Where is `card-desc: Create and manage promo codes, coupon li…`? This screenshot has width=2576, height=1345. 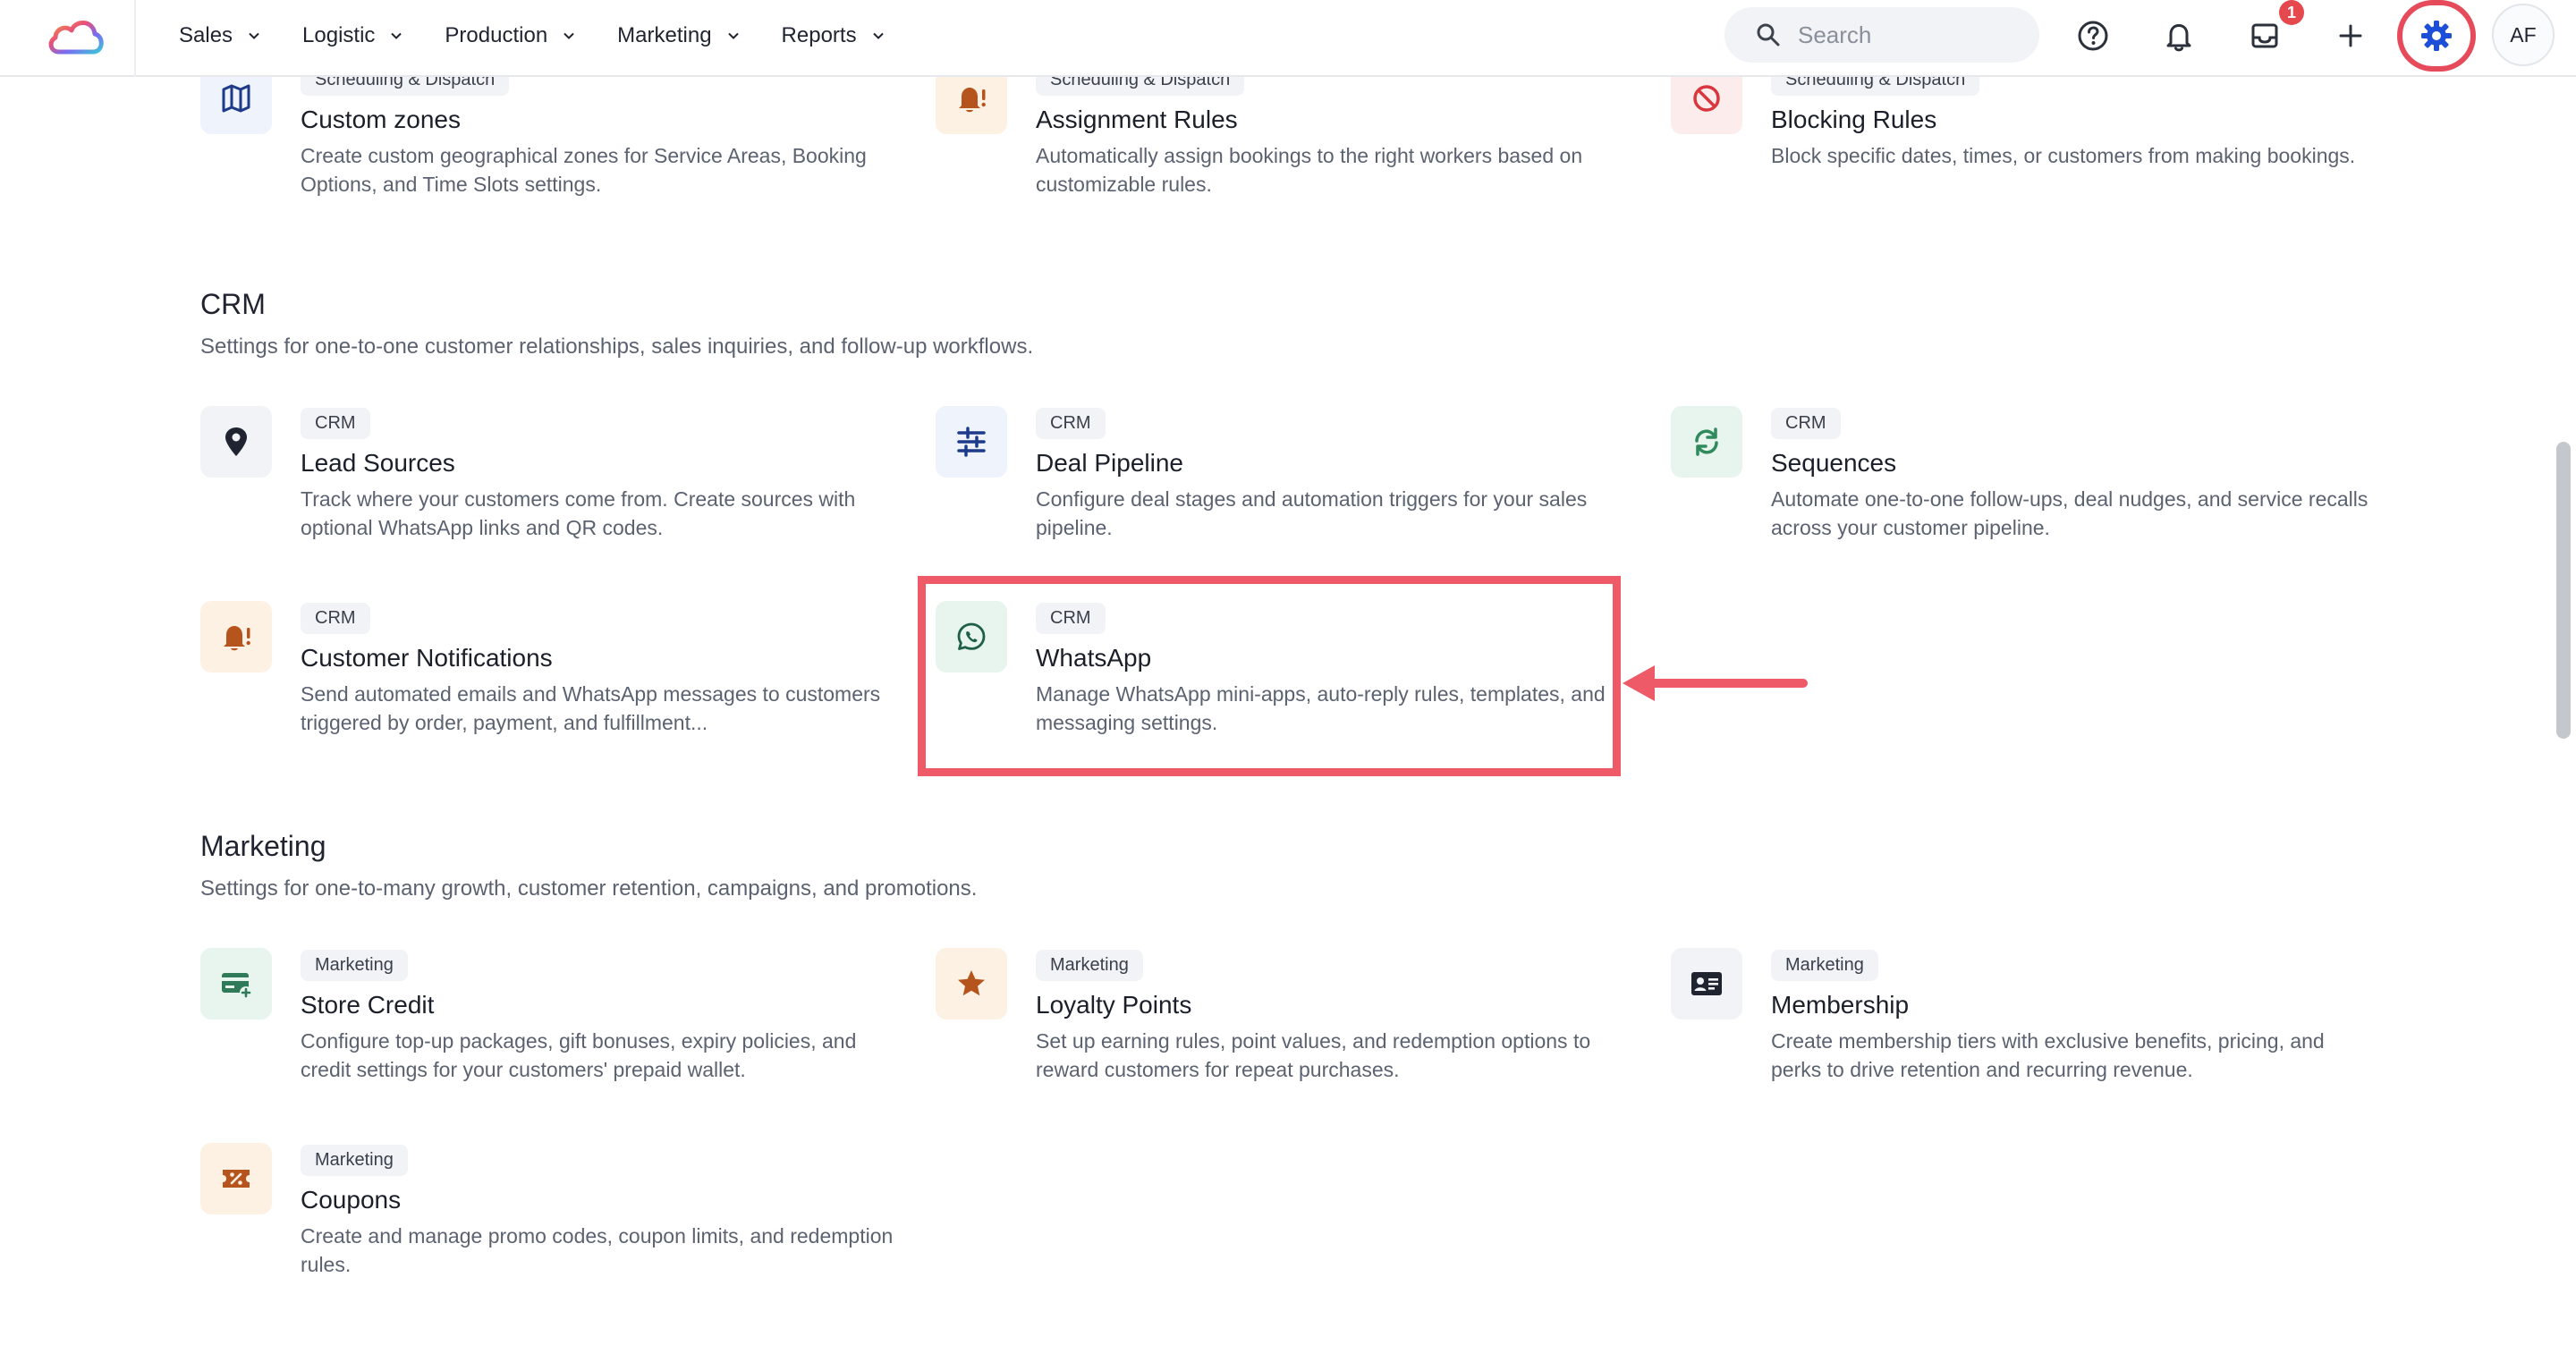 card-desc: Create and manage promo codes, coupon li… is located at coordinates (597, 1250).